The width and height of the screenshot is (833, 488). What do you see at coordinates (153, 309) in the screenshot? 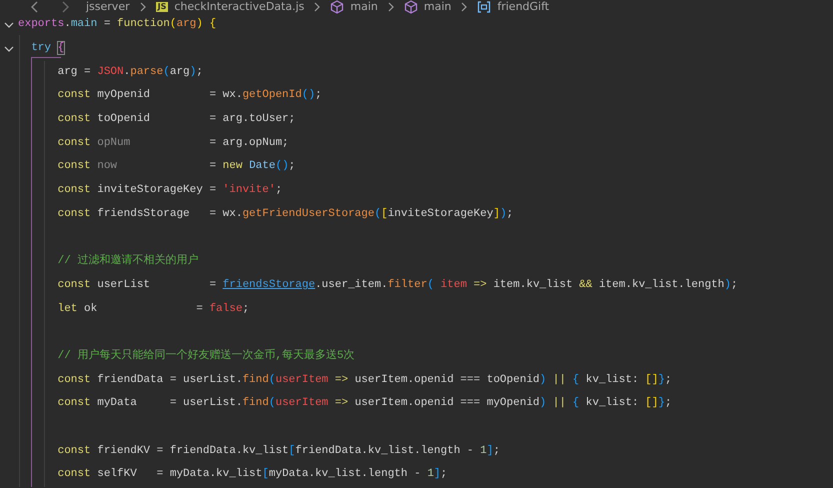
I see `code-line: let ok = false;` at bounding box center [153, 309].